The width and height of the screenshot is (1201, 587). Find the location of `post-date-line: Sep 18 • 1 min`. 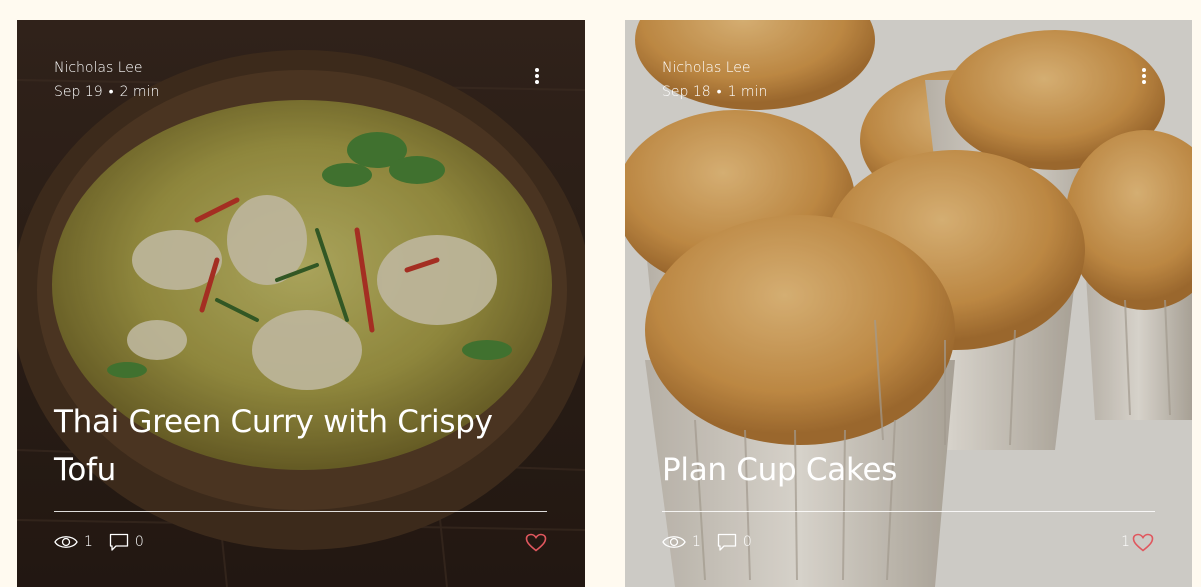

post-date-line: Sep 18 • 1 min is located at coordinates (714, 92).